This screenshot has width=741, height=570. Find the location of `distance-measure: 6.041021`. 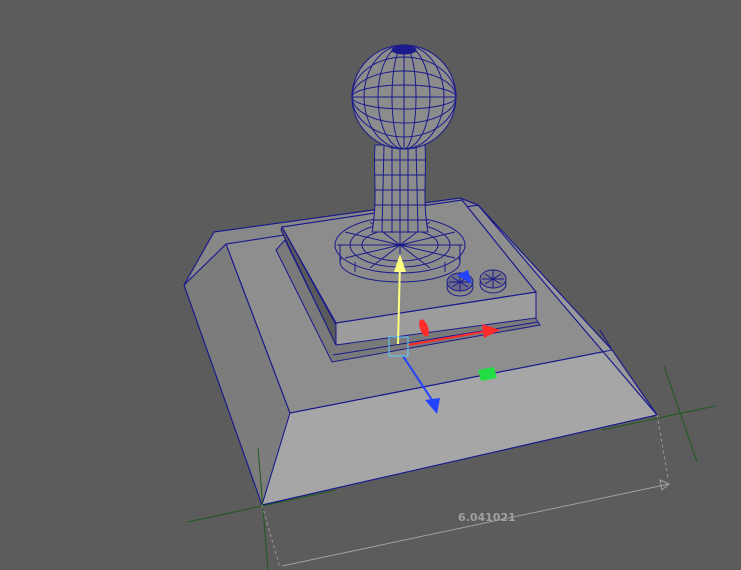

distance-measure: 6.041021 is located at coordinates (475, 523).